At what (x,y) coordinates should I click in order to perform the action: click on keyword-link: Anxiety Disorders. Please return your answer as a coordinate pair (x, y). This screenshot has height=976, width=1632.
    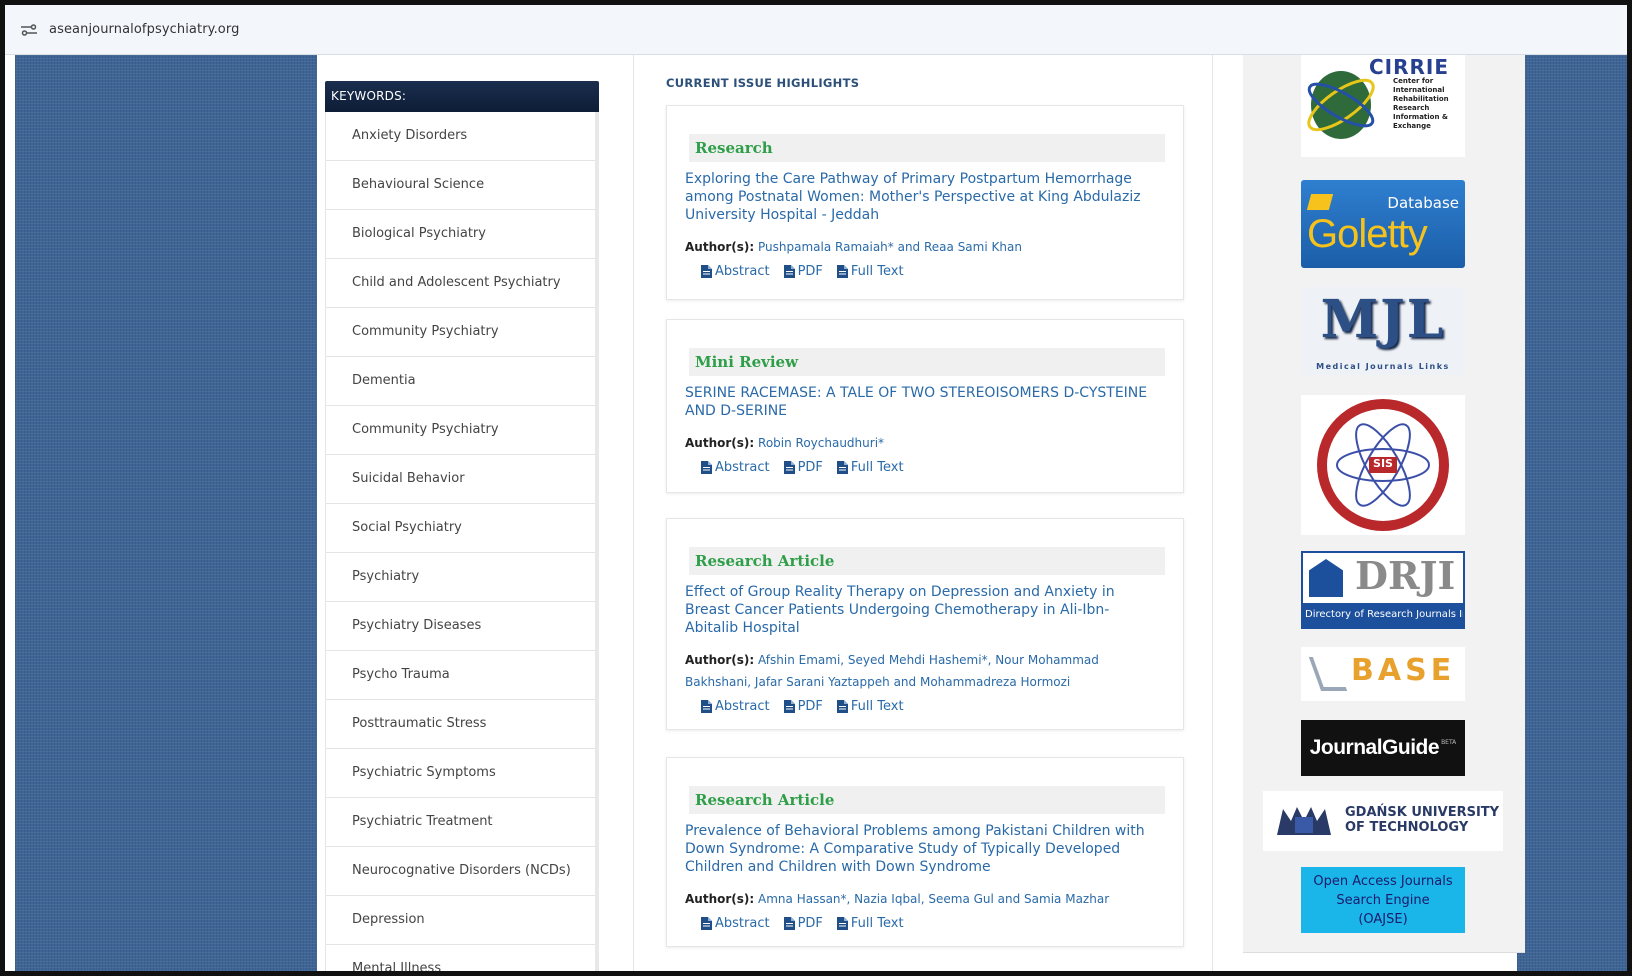
    Looking at the image, I should click on (460, 136).